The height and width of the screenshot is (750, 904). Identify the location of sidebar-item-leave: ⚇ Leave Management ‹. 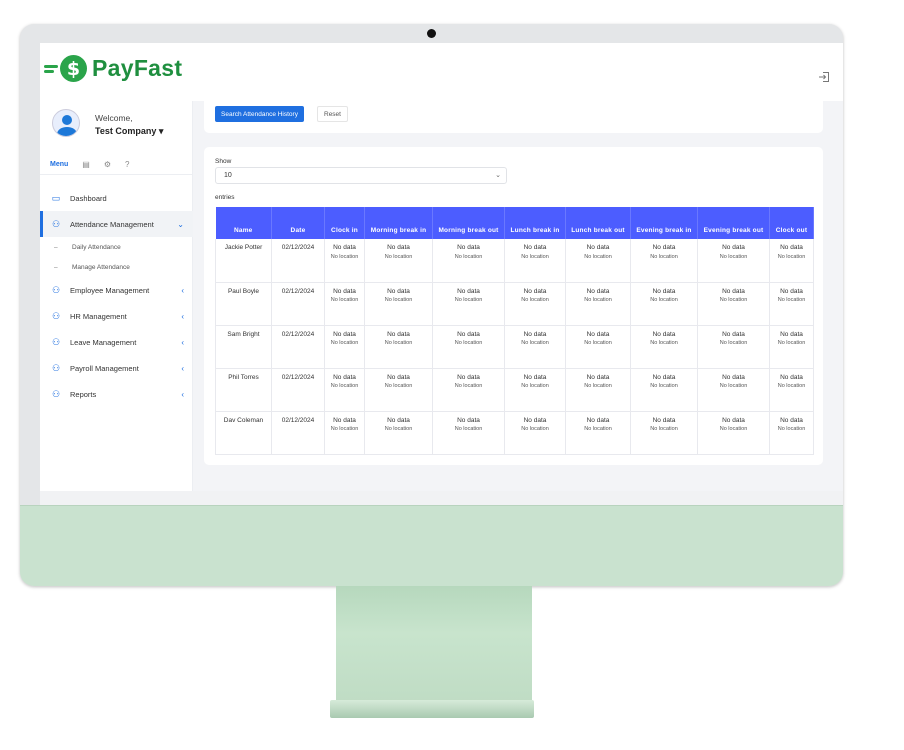
(116, 342).